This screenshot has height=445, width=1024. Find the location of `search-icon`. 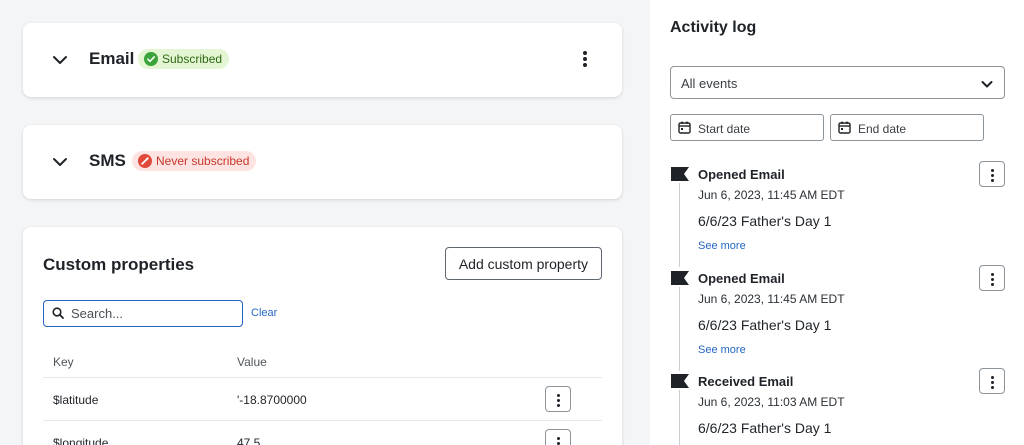

search-icon is located at coordinates (58, 313).